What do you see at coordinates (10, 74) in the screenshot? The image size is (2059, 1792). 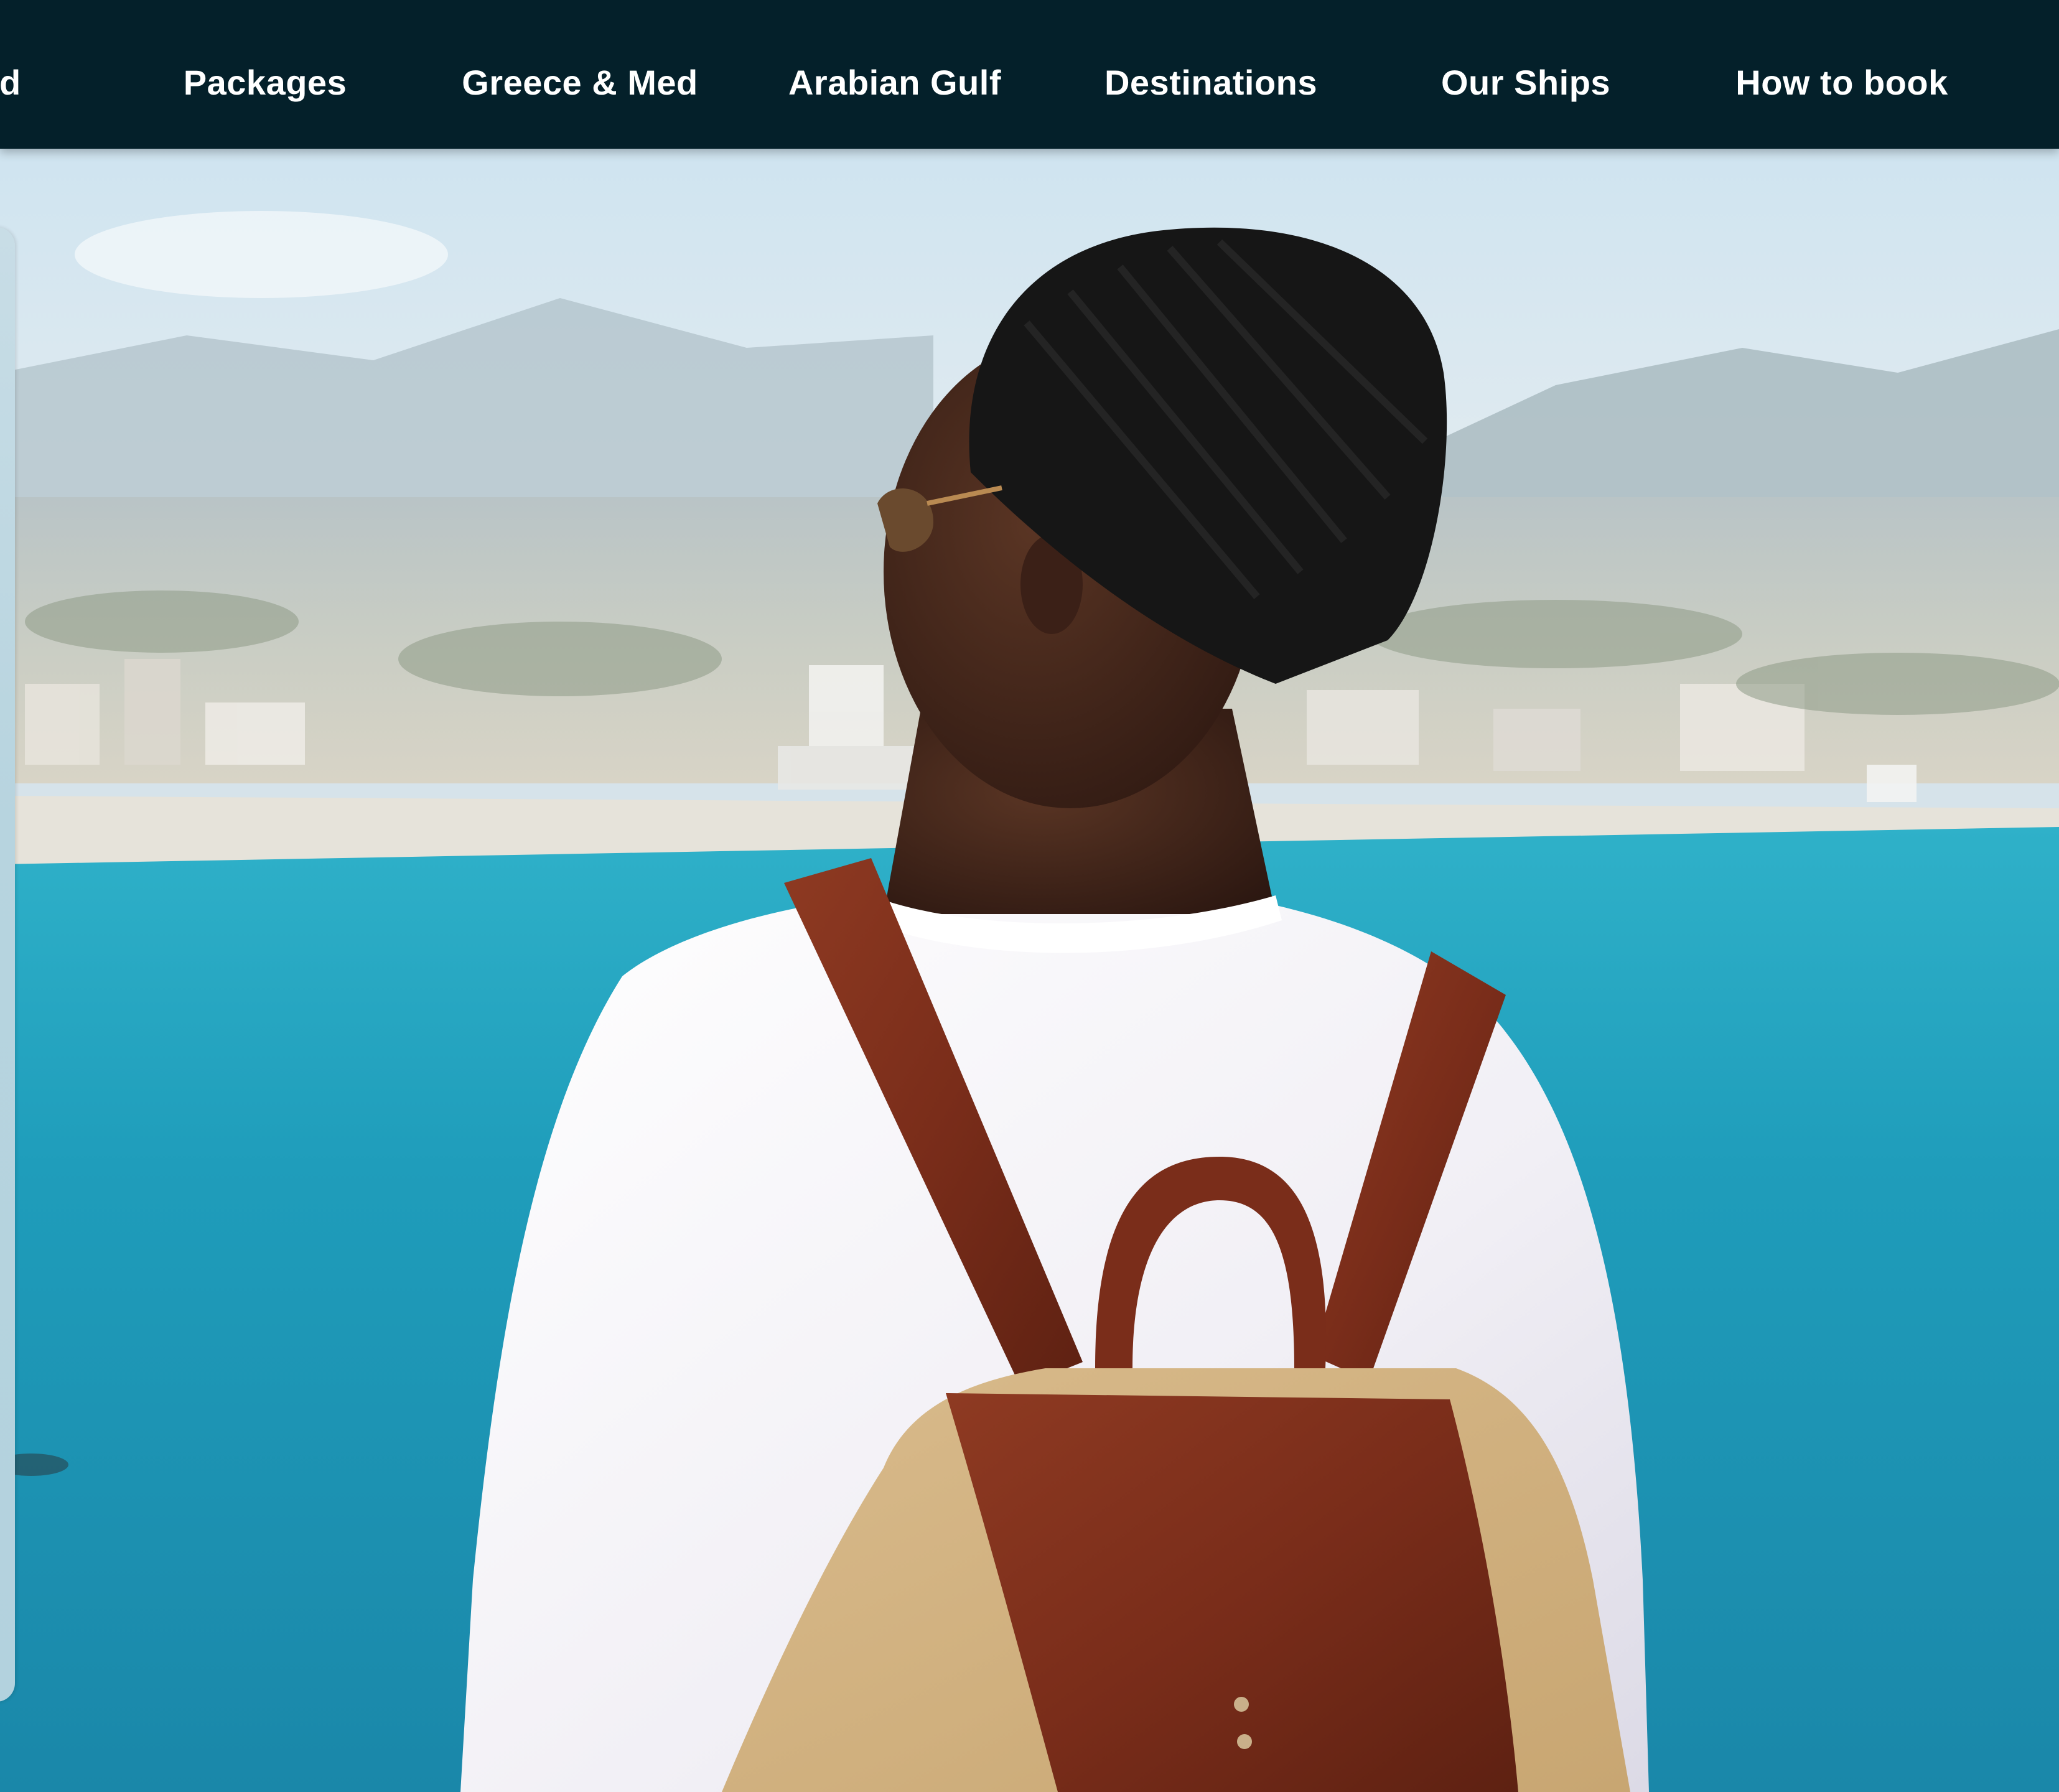 I see `nav-item-partial: rd` at bounding box center [10, 74].